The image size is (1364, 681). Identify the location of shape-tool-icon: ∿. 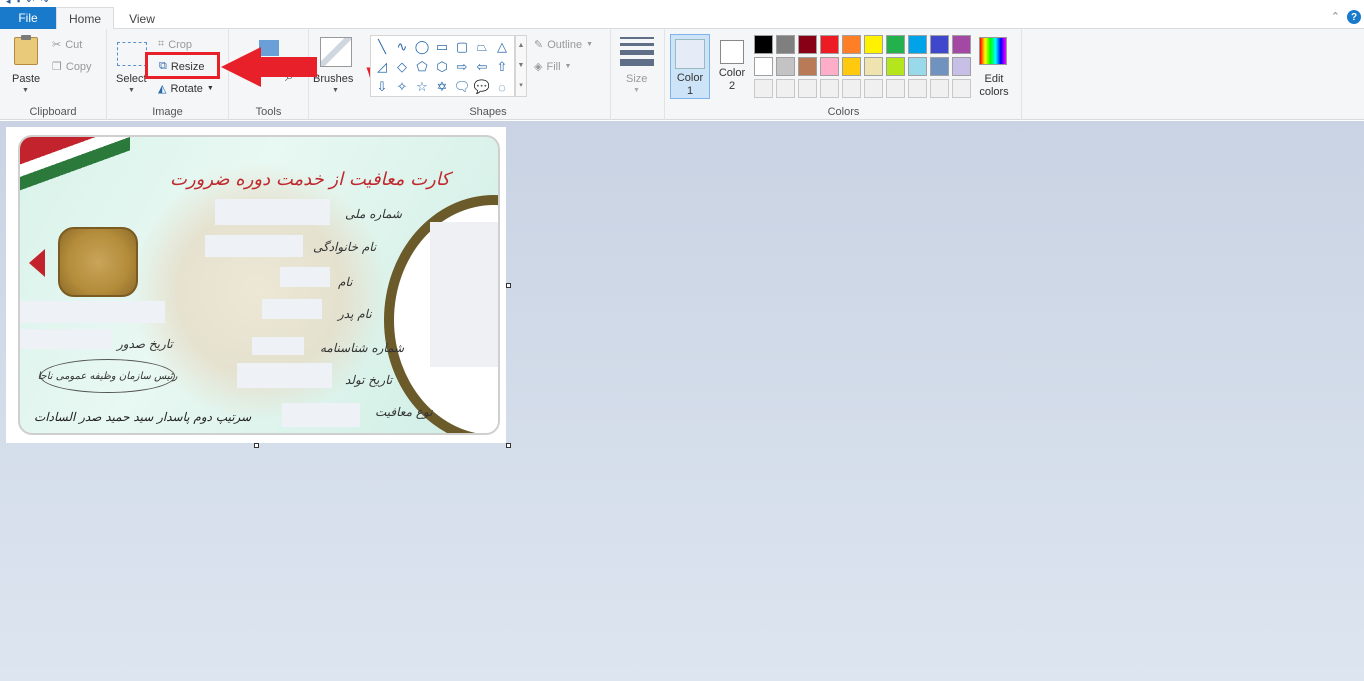
(402, 47).